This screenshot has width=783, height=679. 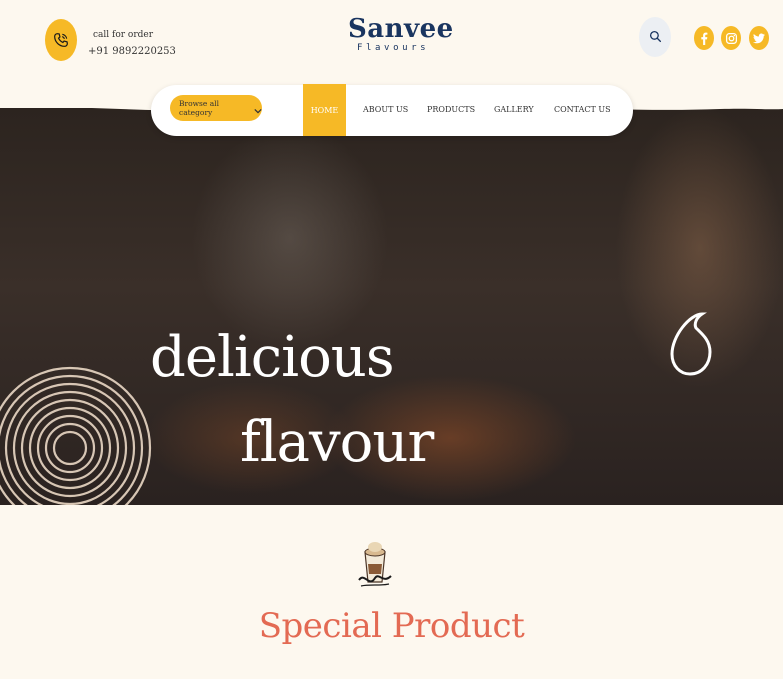 What do you see at coordinates (199, 108) in the screenshot?
I see `browse-category-label: Browse all category` at bounding box center [199, 108].